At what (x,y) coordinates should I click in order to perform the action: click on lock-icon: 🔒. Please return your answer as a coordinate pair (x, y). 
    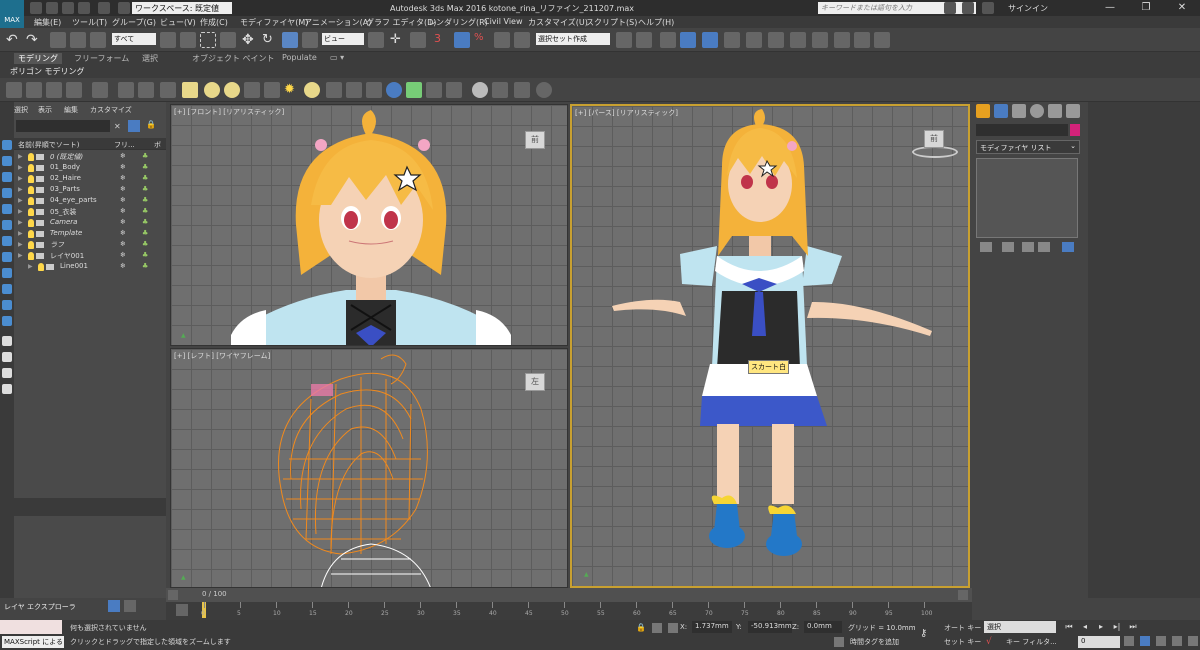
    Looking at the image, I should click on (151, 126).